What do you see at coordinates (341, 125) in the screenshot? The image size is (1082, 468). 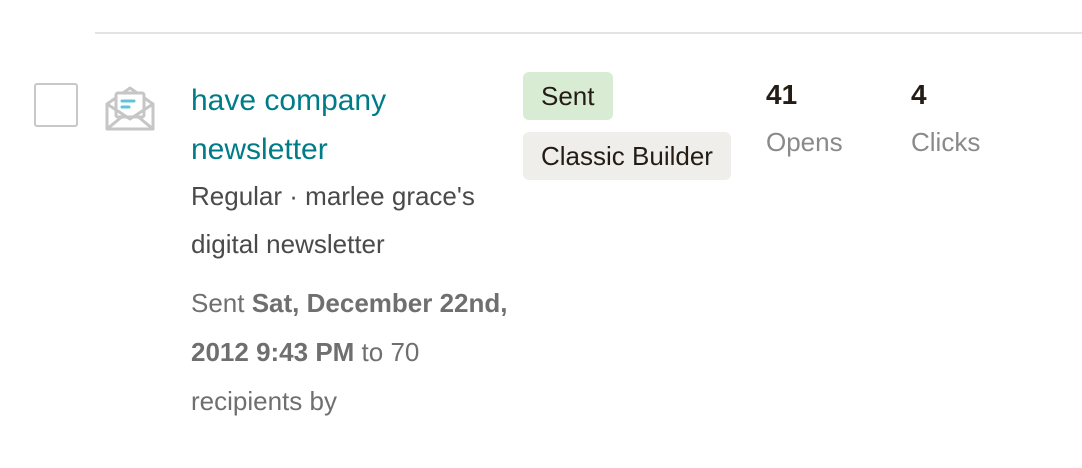 I see `campaign-title-link: have company newsletter` at bounding box center [341, 125].